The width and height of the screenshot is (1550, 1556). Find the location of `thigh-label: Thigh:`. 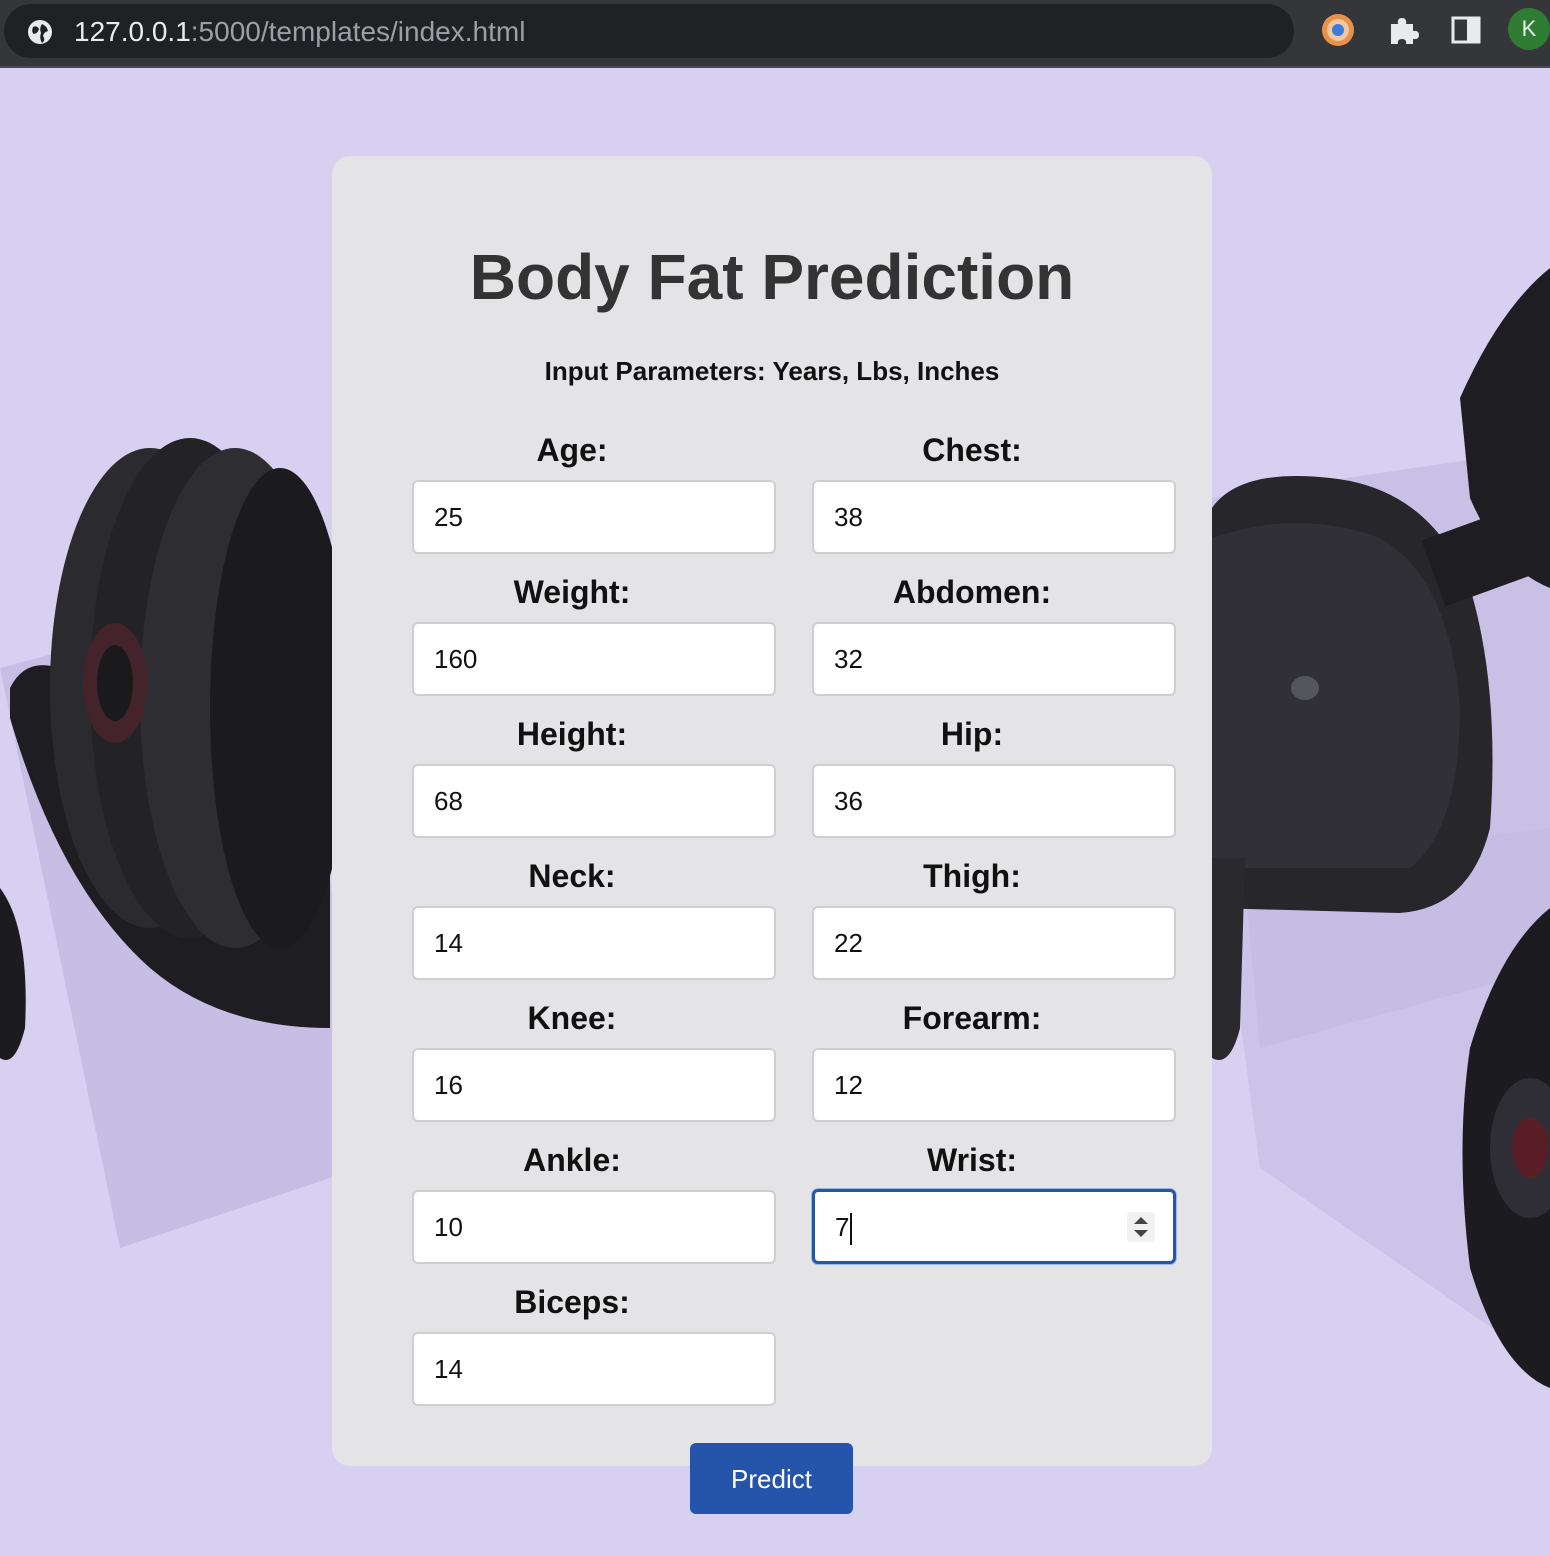

thigh-label: Thigh: is located at coordinates (972, 876).